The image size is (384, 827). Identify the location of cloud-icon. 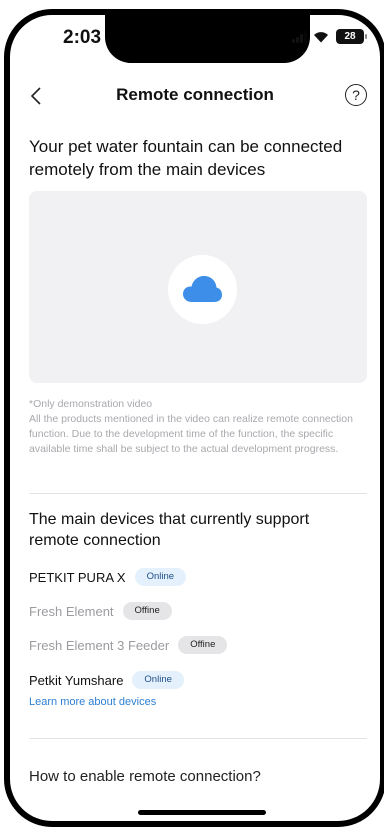
(202, 289).